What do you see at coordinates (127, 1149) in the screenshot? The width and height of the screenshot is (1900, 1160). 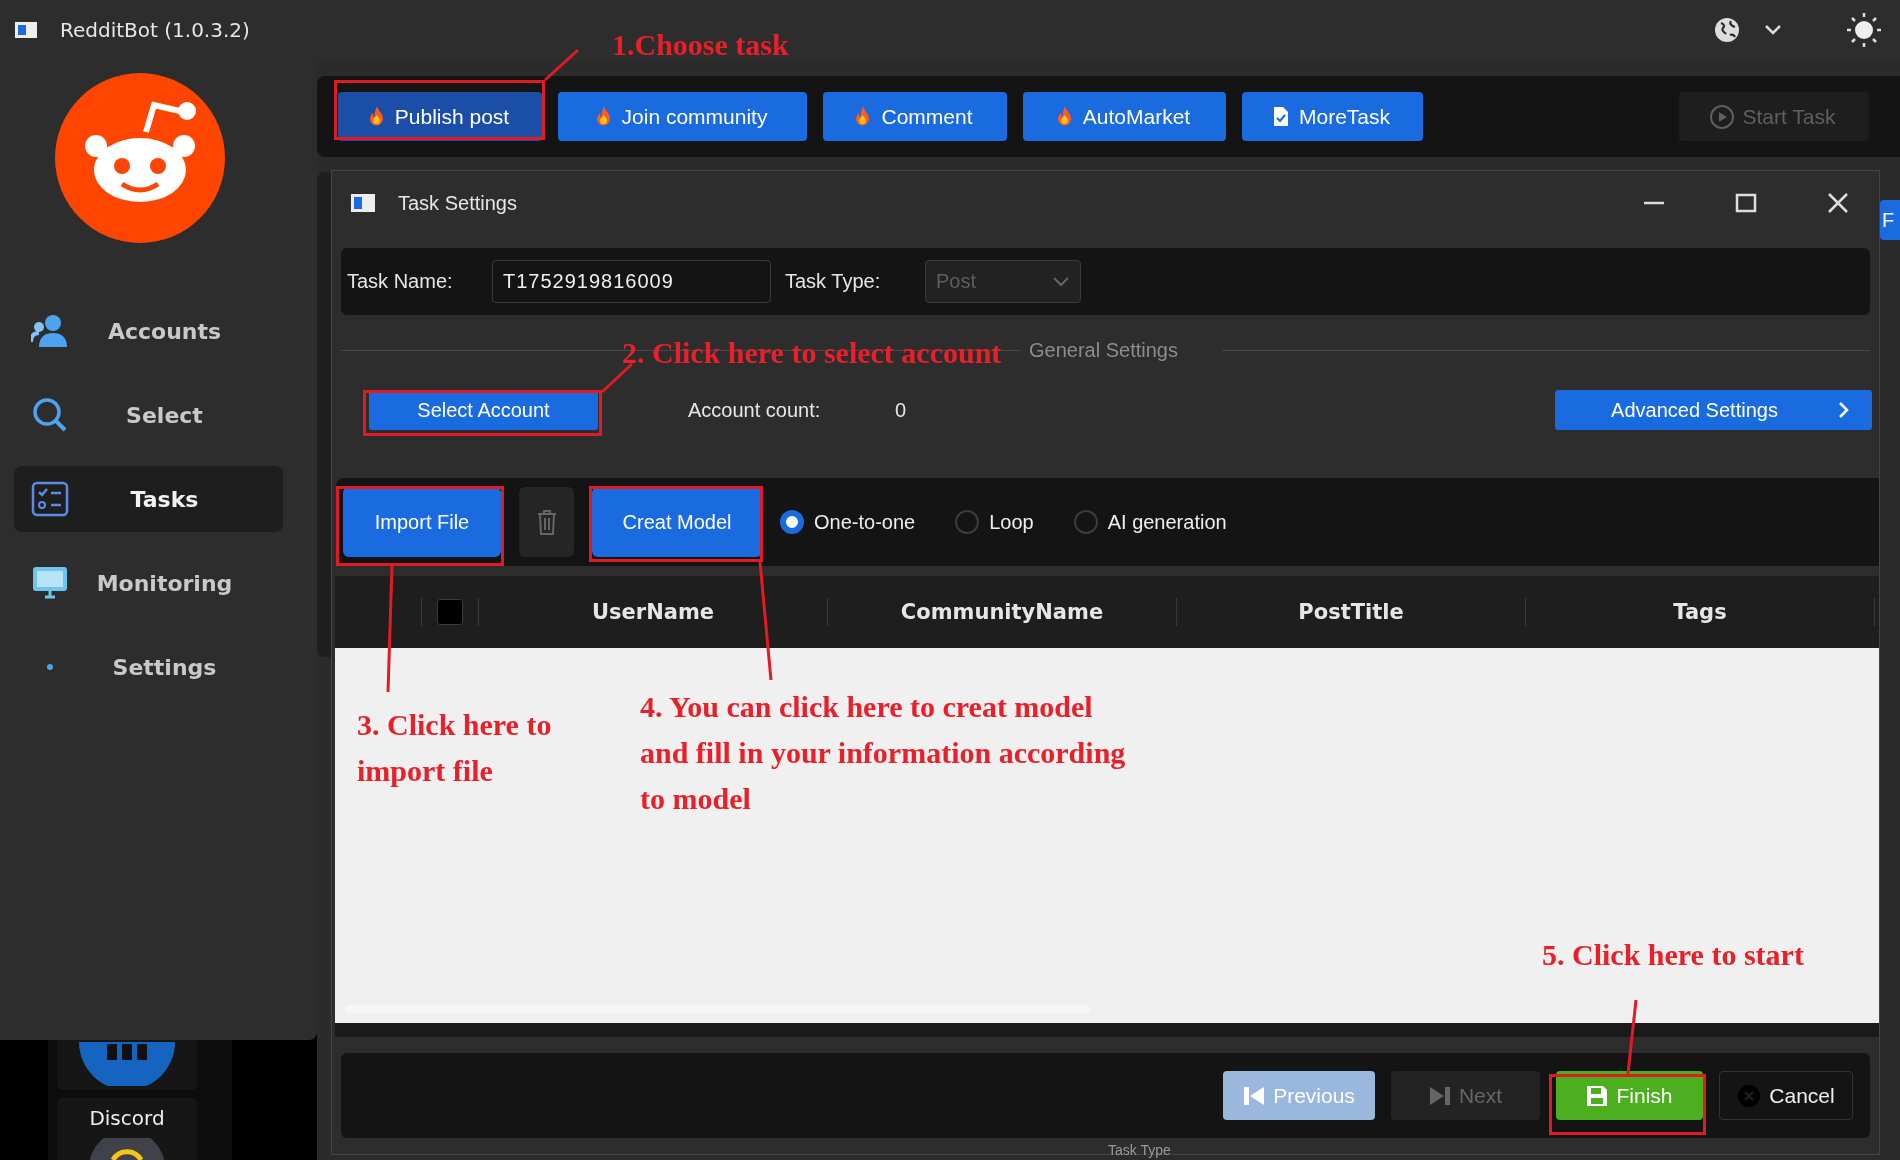 I see `emblem-icon` at bounding box center [127, 1149].